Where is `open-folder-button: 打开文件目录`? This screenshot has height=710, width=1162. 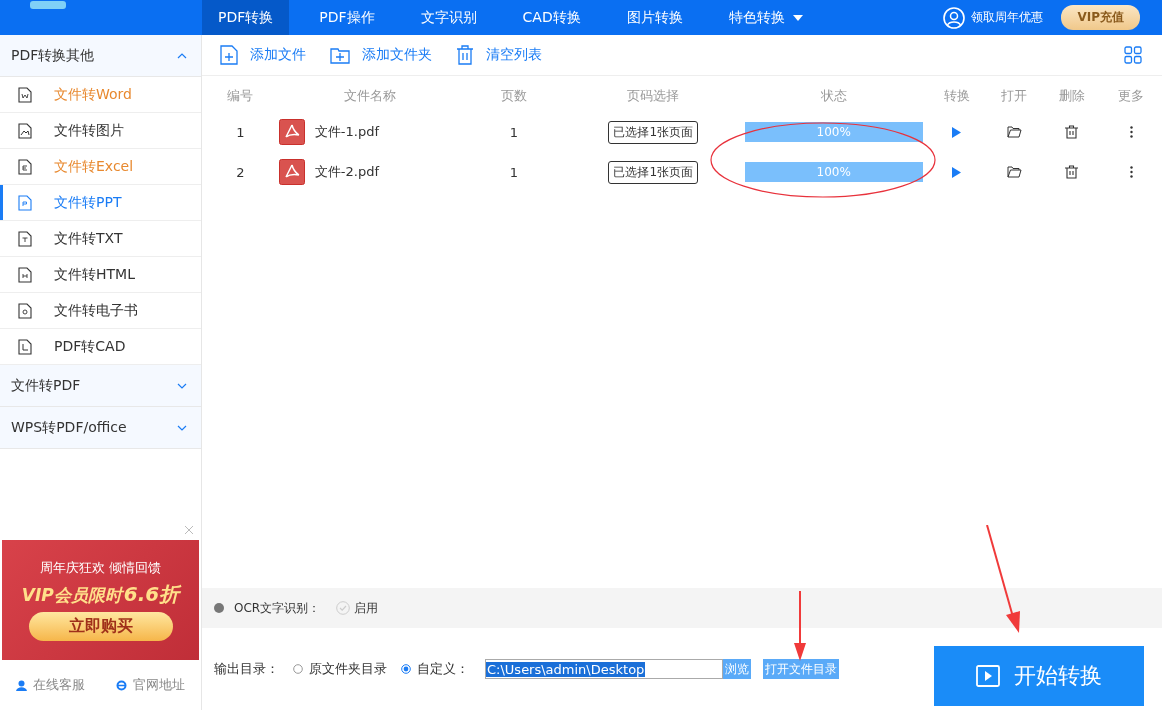 open-folder-button: 打开文件目录 is located at coordinates (801, 669).